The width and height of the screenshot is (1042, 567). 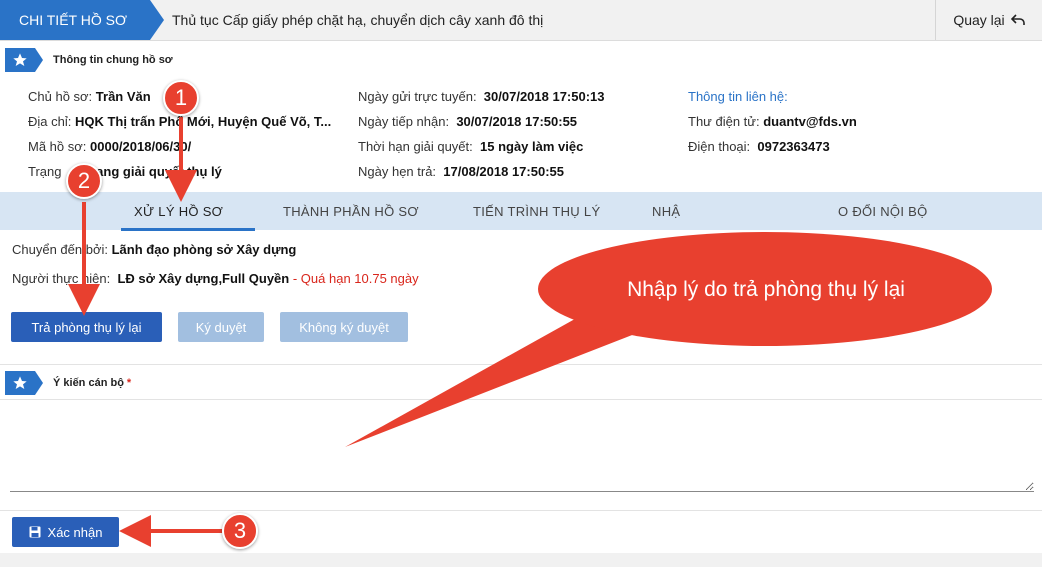 I want to click on status-row: Trạng Đang giải quyết thụ lý, so click(x=125, y=171).